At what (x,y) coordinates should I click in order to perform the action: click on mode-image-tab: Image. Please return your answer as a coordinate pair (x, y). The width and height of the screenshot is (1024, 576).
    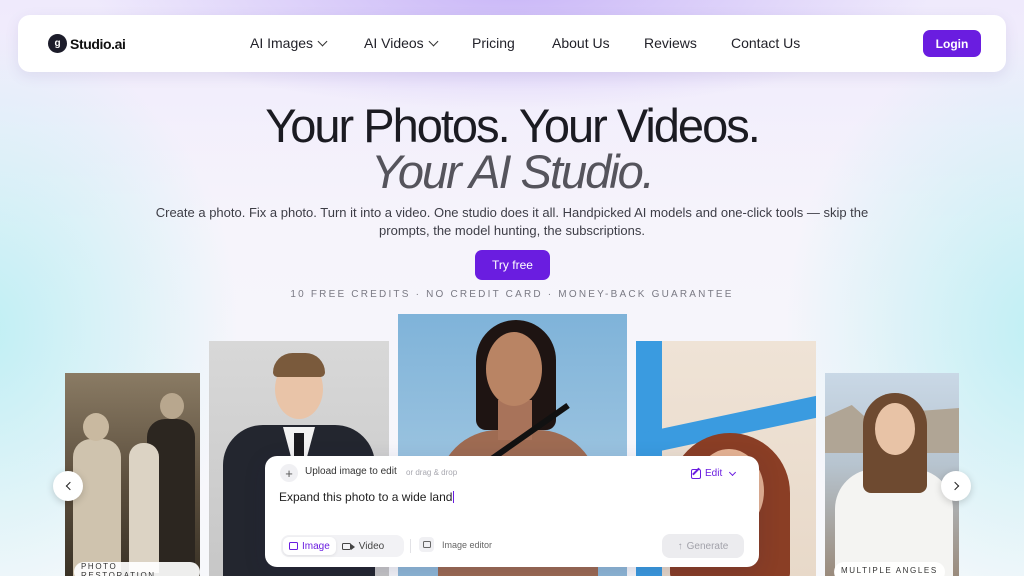
    Looking at the image, I should click on (309, 546).